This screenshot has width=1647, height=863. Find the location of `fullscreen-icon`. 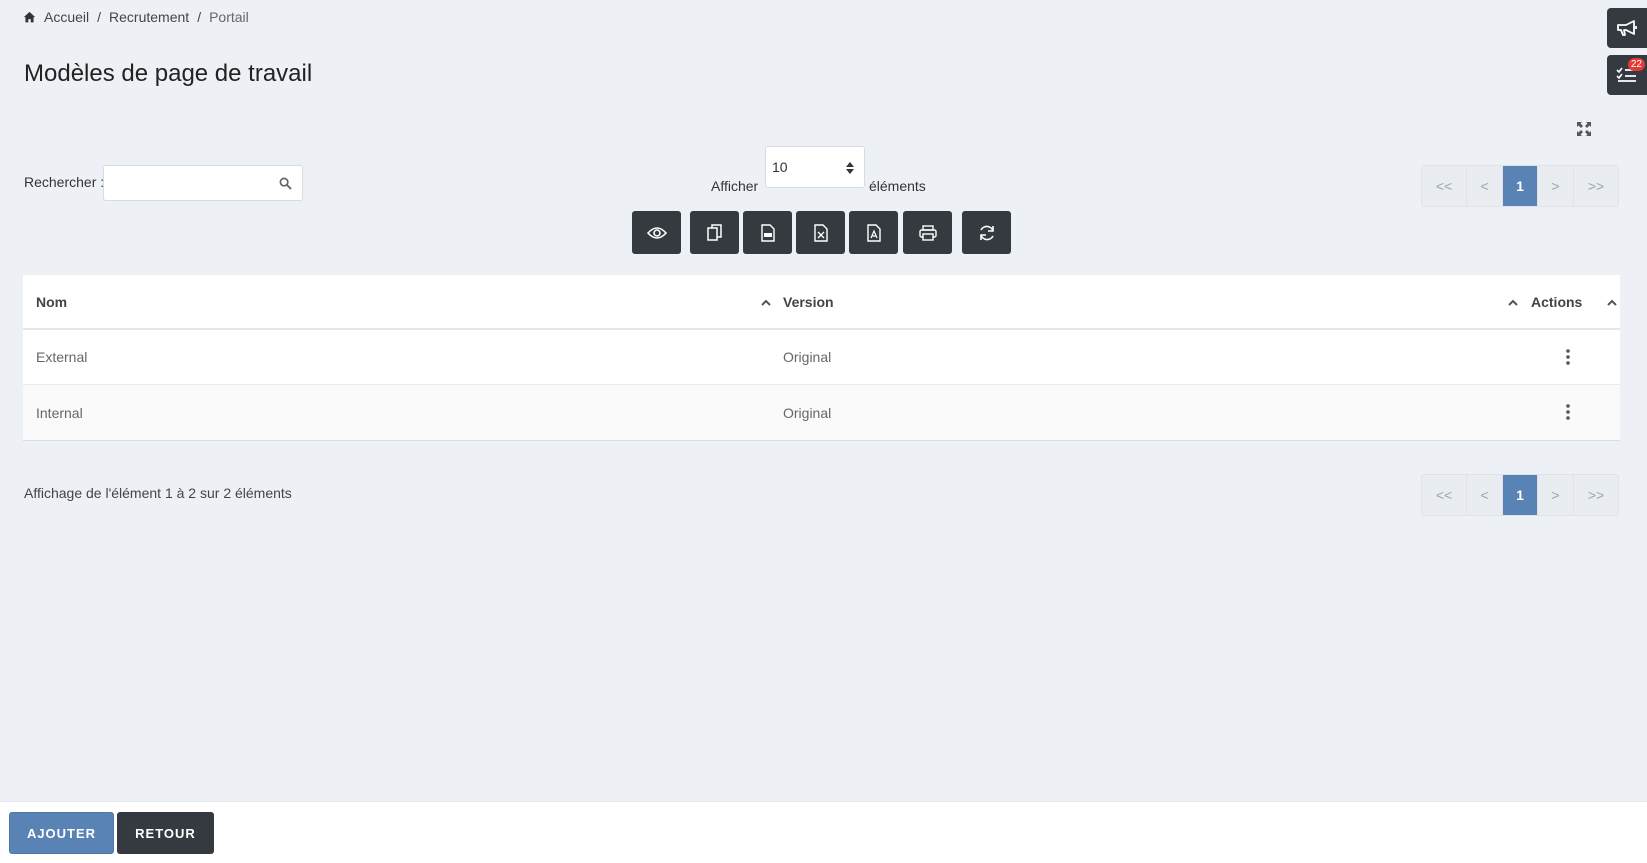

fullscreen-icon is located at coordinates (1584, 129).